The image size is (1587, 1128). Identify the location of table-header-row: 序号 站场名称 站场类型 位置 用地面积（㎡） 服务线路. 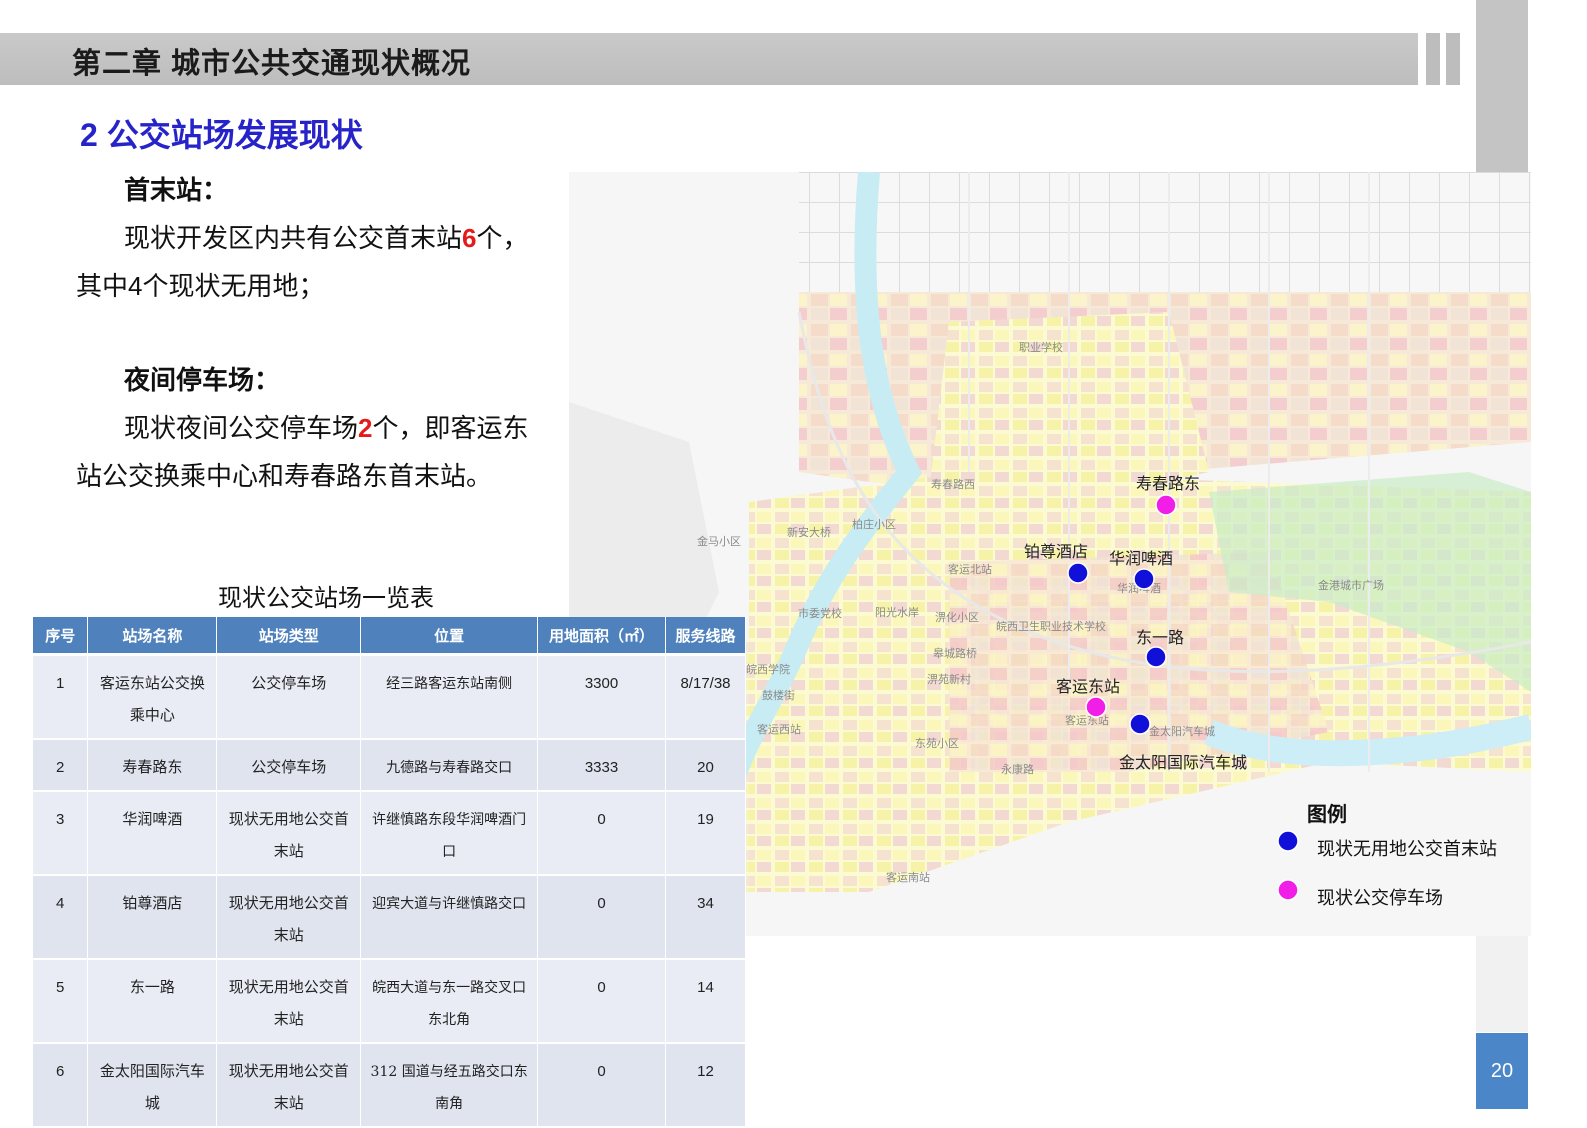
(390, 636).